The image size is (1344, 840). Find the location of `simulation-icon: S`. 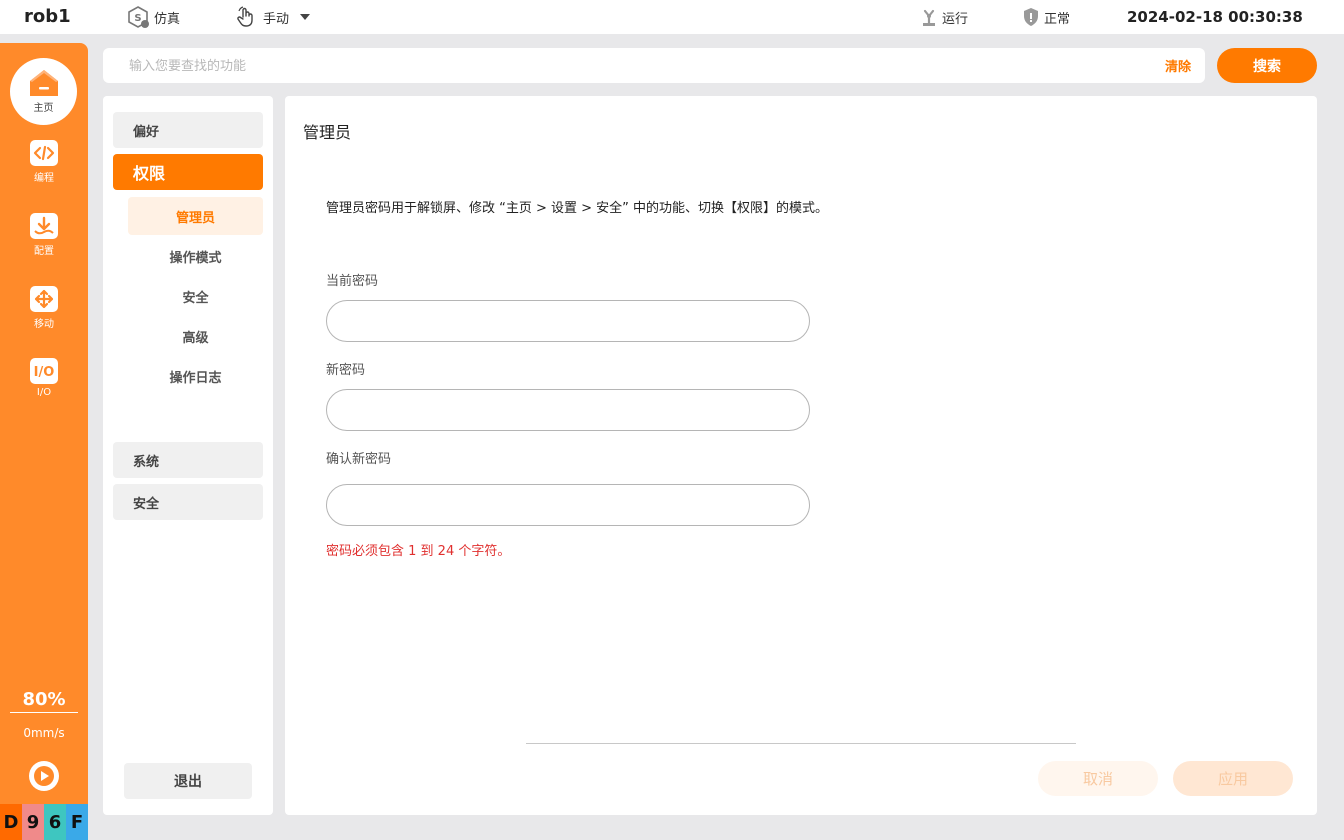

simulation-icon: S is located at coordinates (138, 17).